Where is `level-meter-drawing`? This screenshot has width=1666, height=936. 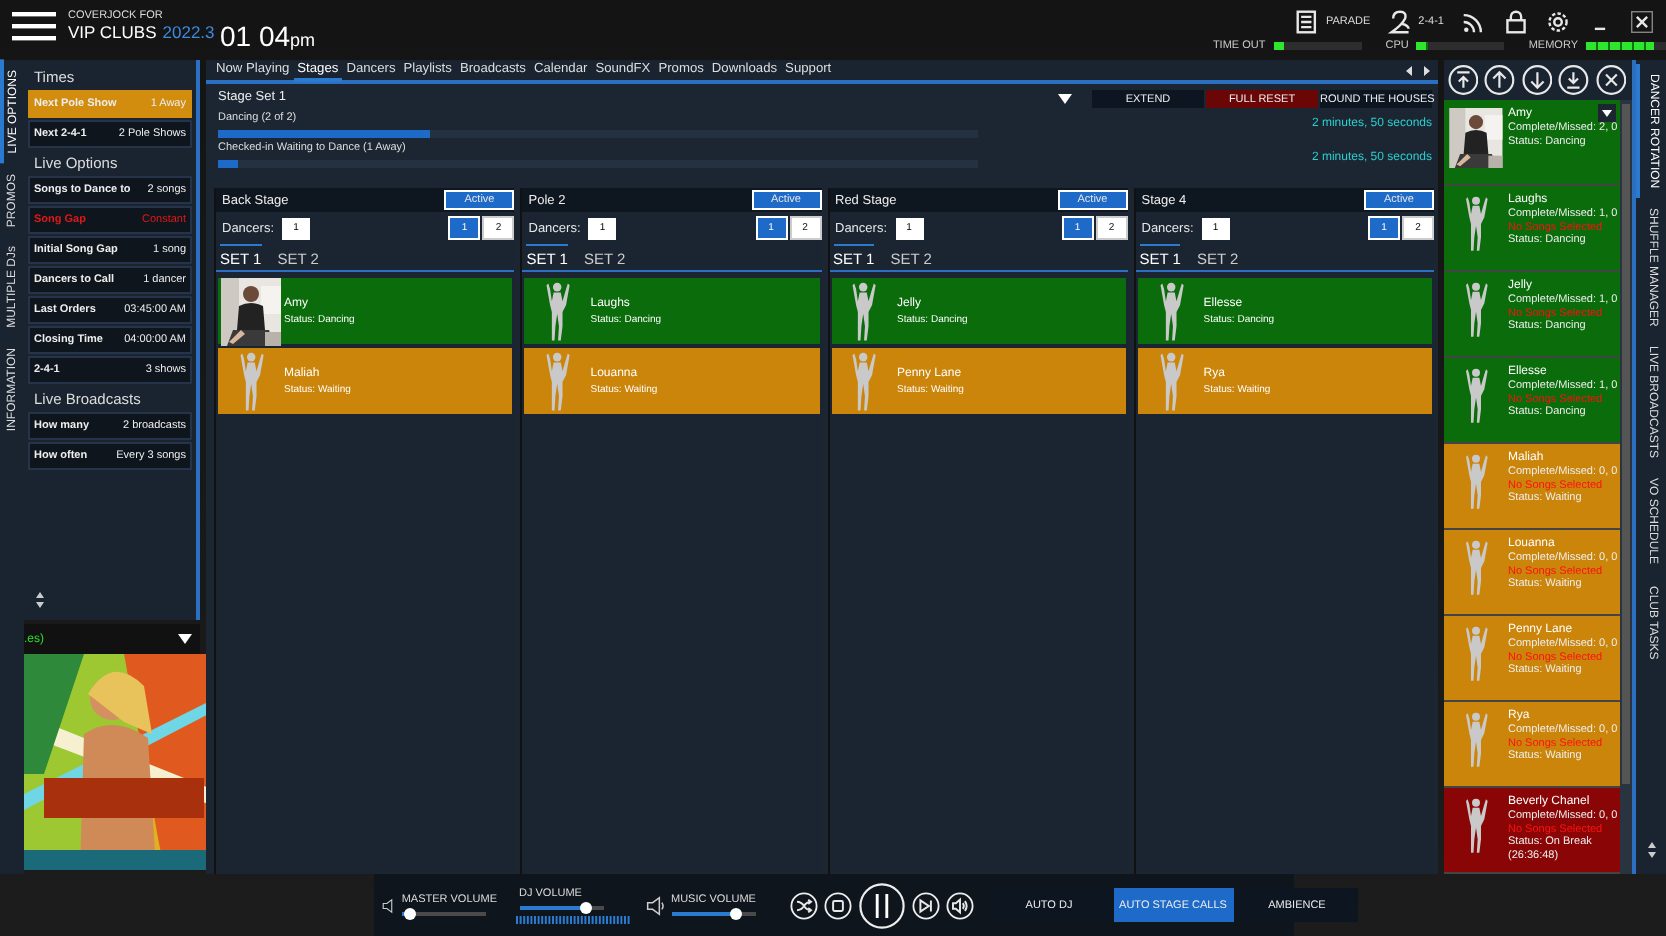 level-meter-drawing is located at coordinates (573, 919).